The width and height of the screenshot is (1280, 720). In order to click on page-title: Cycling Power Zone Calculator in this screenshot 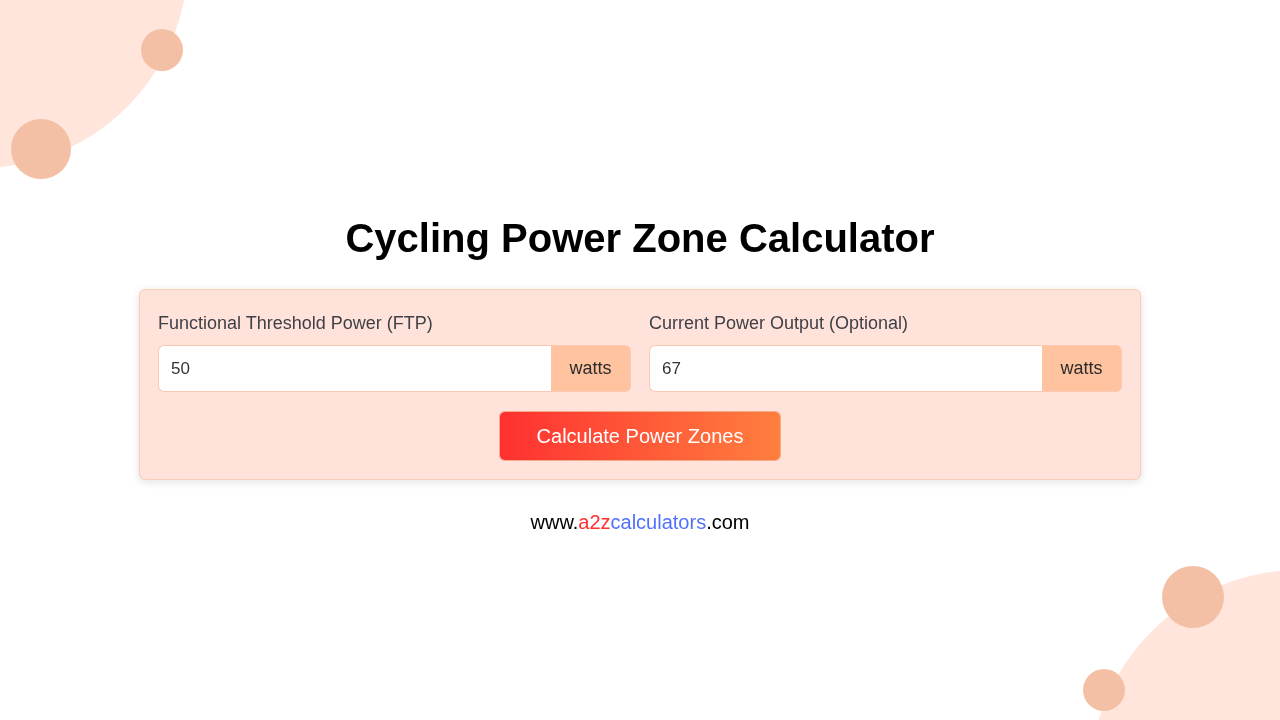, I will do `click(640, 238)`.